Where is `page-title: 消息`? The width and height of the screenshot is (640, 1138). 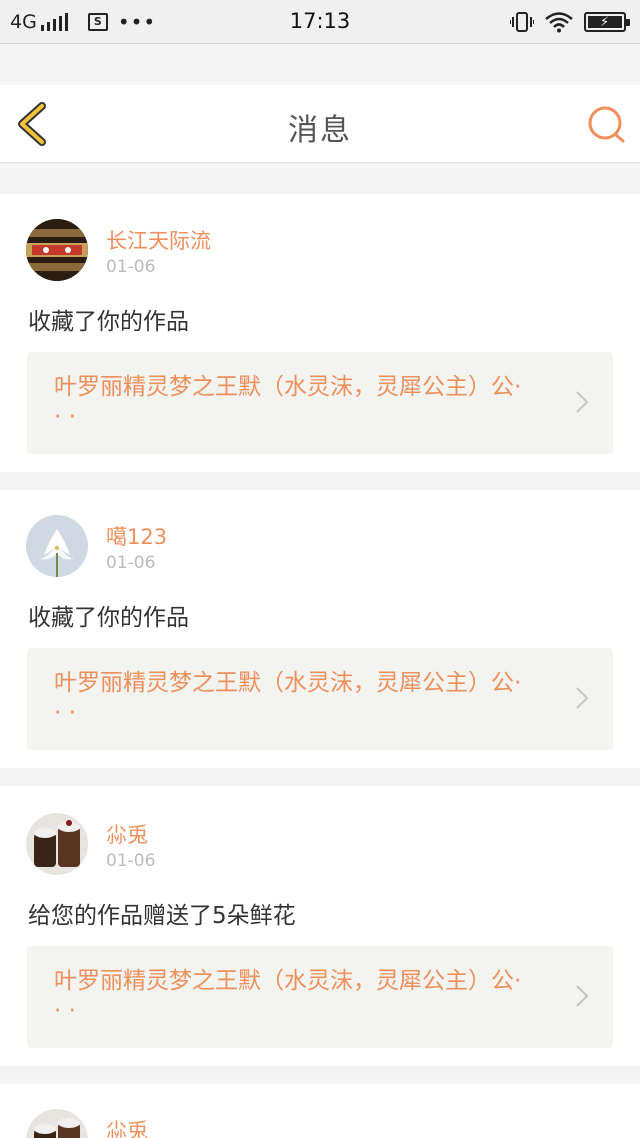
page-title: 消息 is located at coordinates (320, 130).